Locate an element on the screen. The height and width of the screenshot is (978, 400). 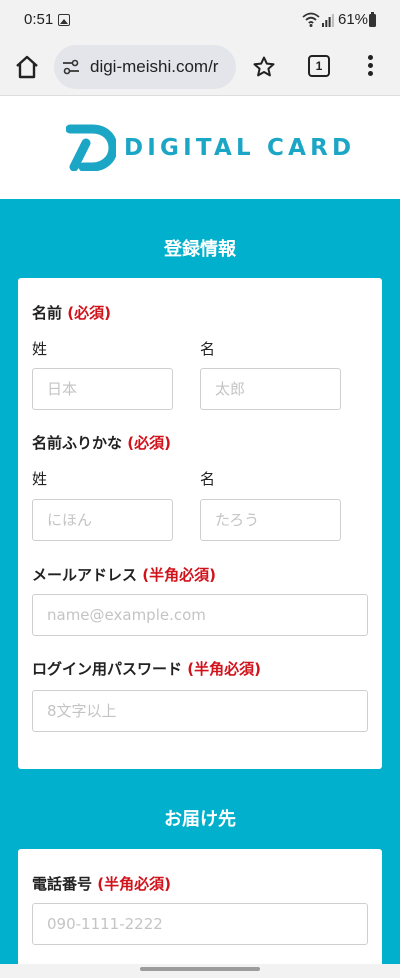
gallery-notification-icon is located at coordinates (64, 20).